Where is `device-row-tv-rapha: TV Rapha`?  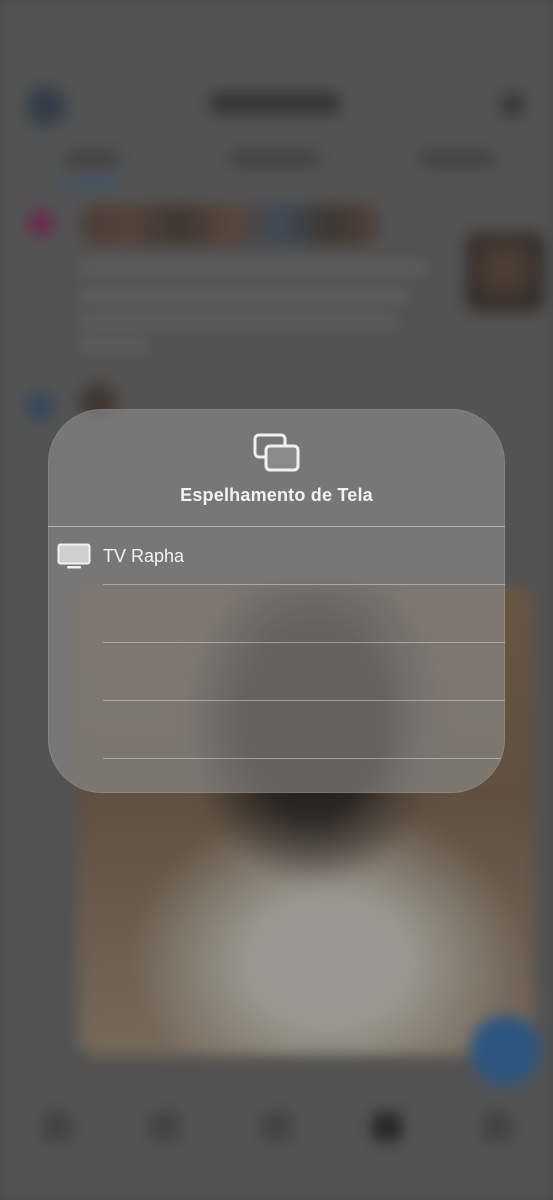 device-row-tv-rapha: TV Rapha is located at coordinates (276, 556).